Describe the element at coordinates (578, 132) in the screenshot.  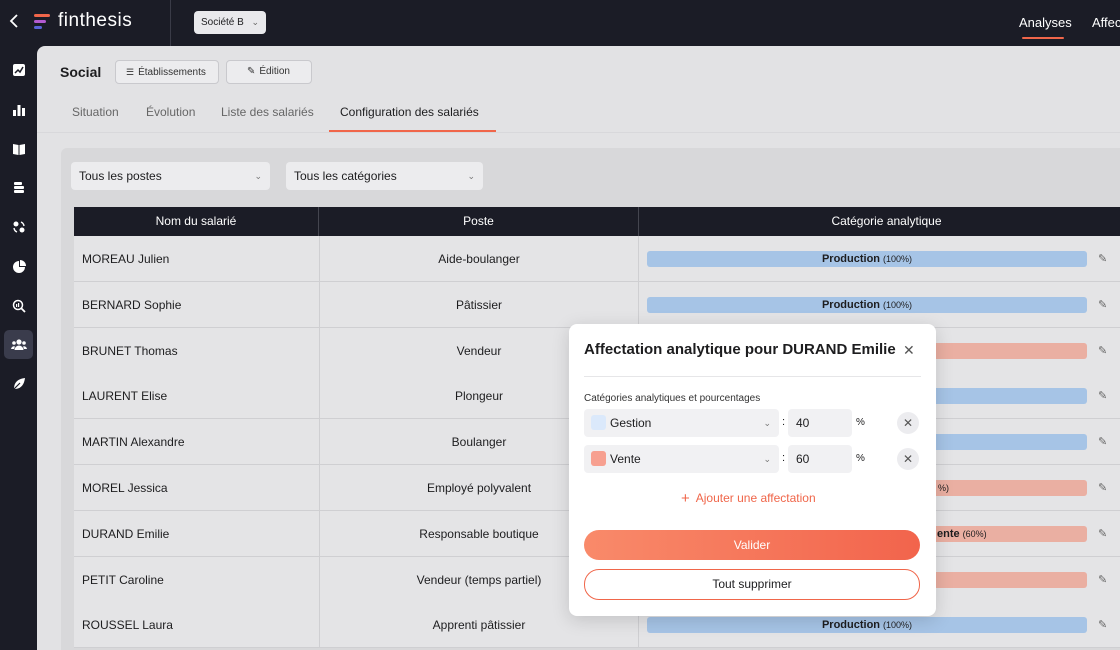
I see `tabs-divider` at that location.